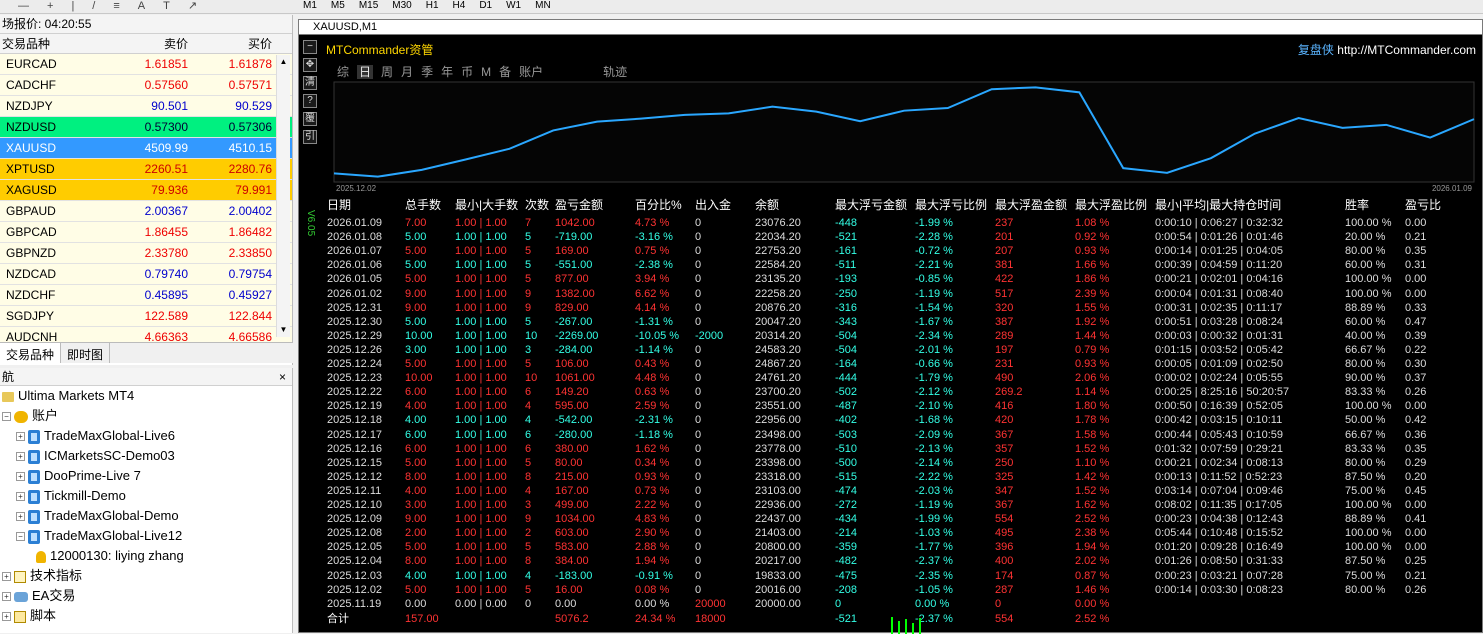 This screenshot has width=1483, height=634. I want to click on timeframe-m30: M30, so click(401, 6).